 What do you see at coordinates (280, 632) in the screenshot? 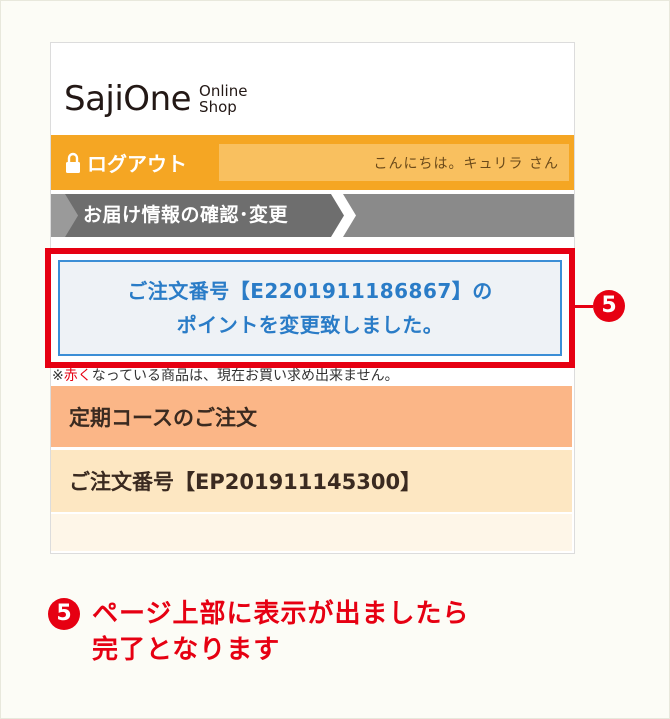
I see `caption-text: ページ上部に表示が出ましたら 完了となります` at bounding box center [280, 632].